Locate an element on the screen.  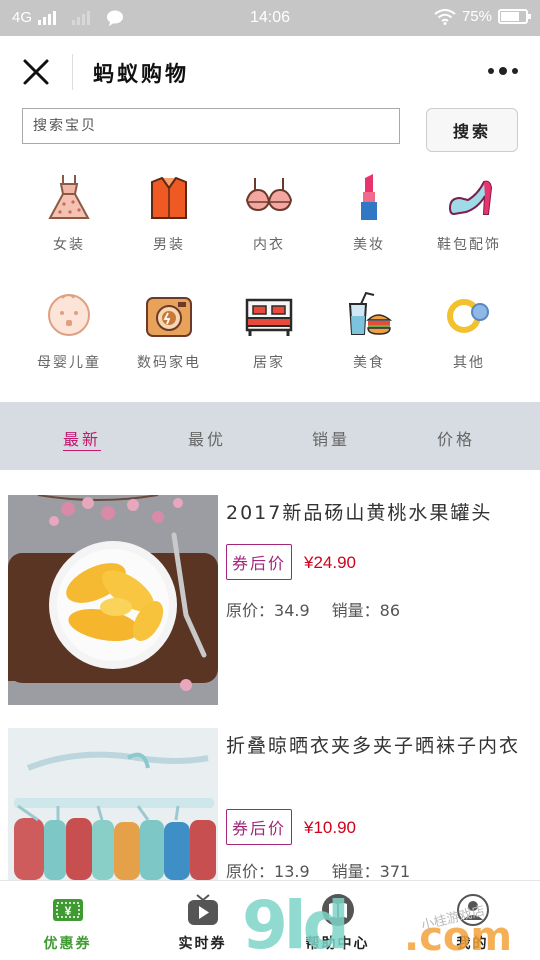
category-mens-clothing: 男装 is located at coordinates (169, 213).